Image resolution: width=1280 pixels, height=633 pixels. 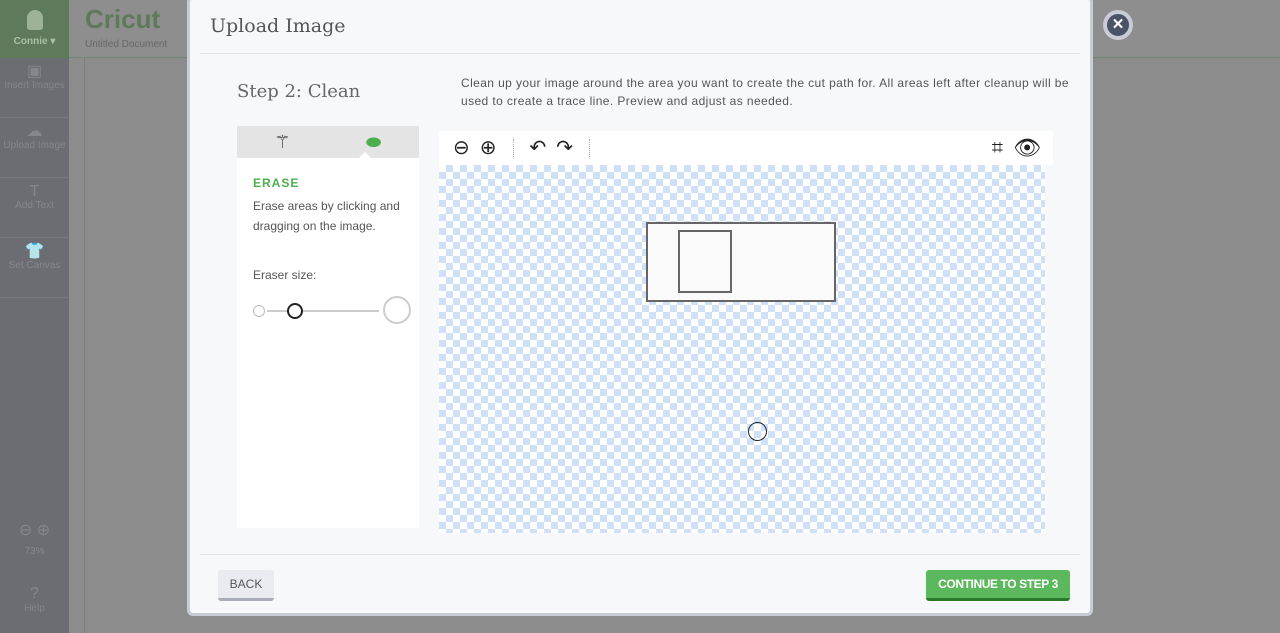 I want to click on zoom-controls: ⊖ ⊕ 73%, so click(x=34, y=538).